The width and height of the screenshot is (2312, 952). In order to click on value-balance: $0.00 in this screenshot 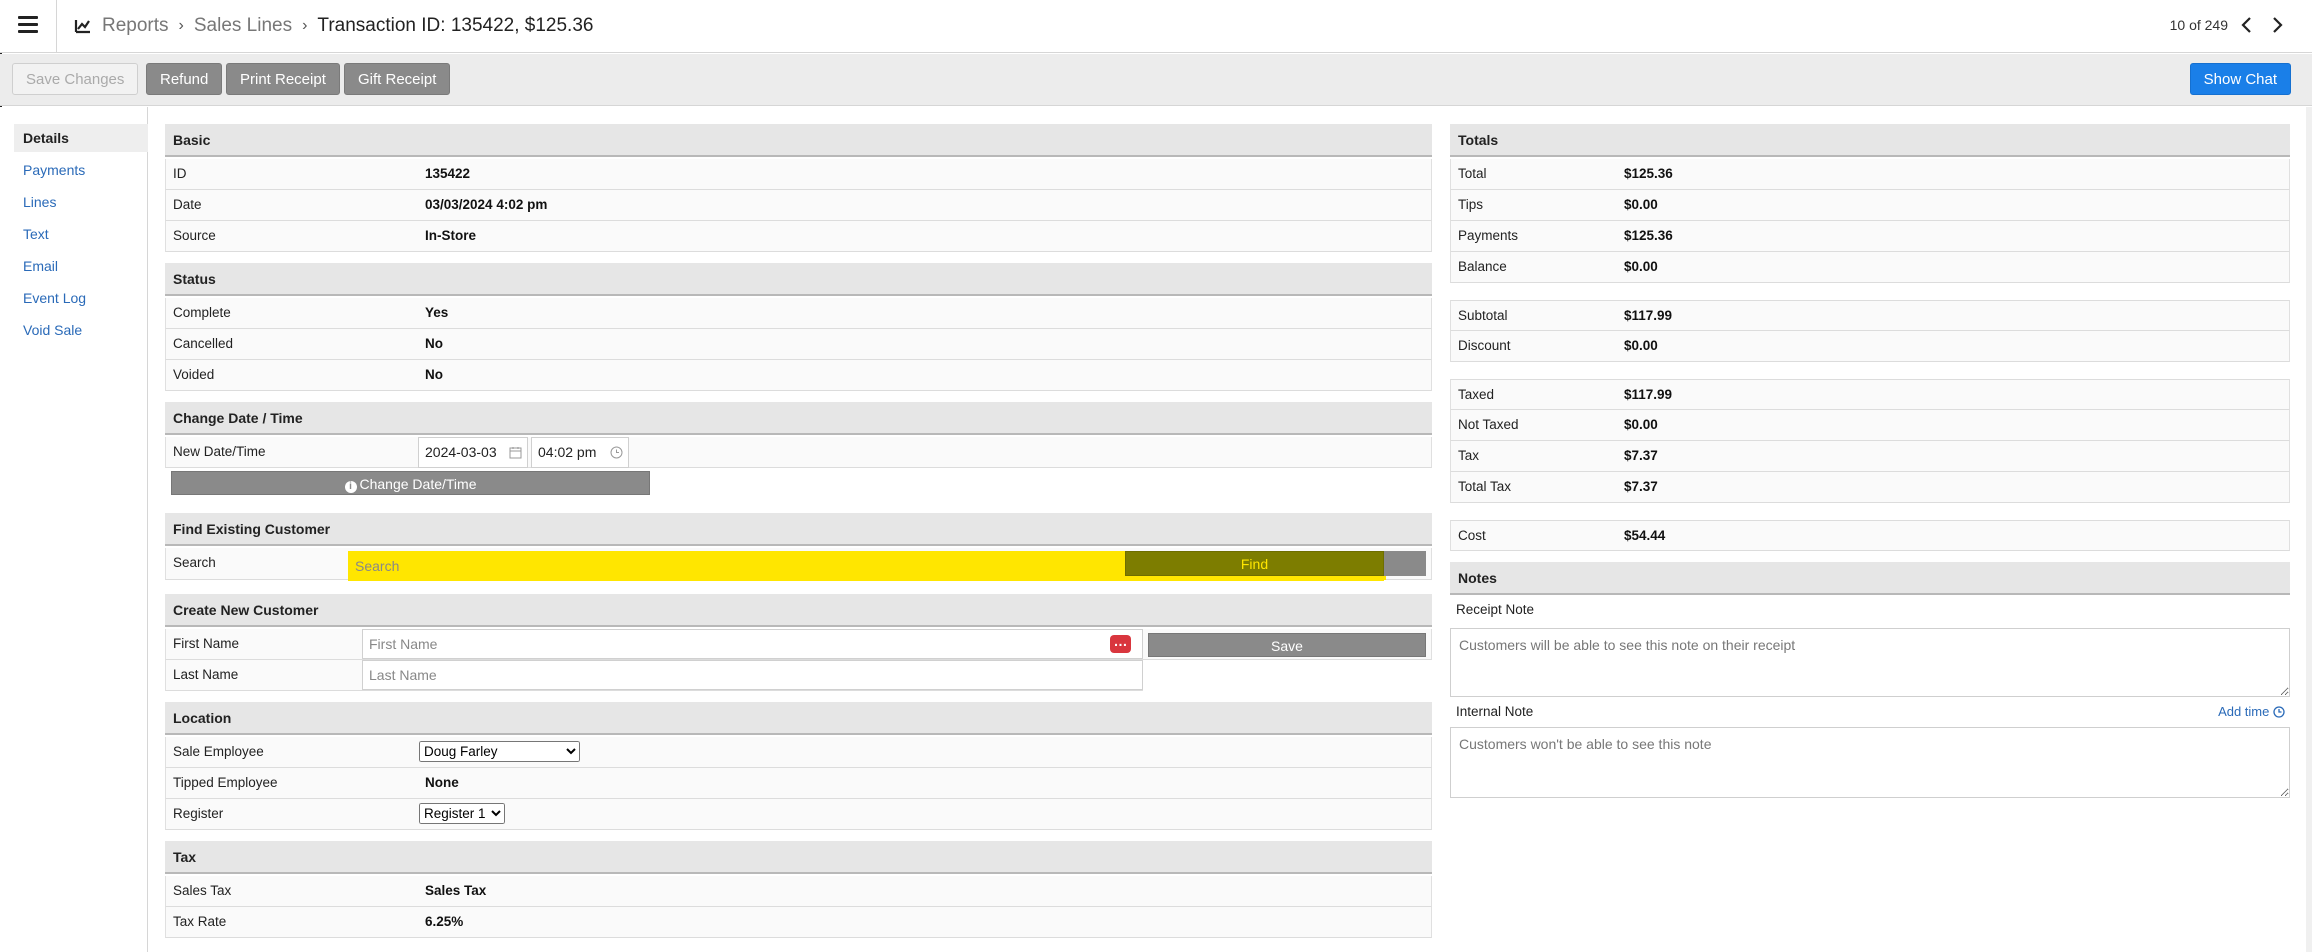, I will do `click(1641, 266)`.